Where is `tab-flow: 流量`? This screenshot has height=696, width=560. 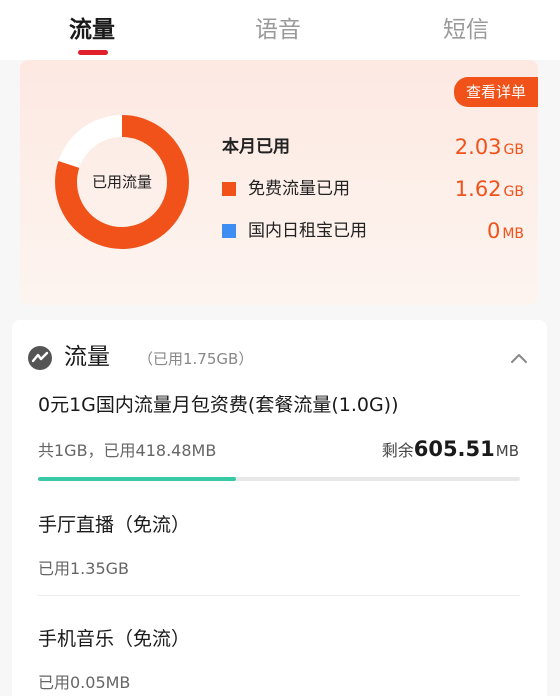
tab-flow: 流量 is located at coordinates (92, 30).